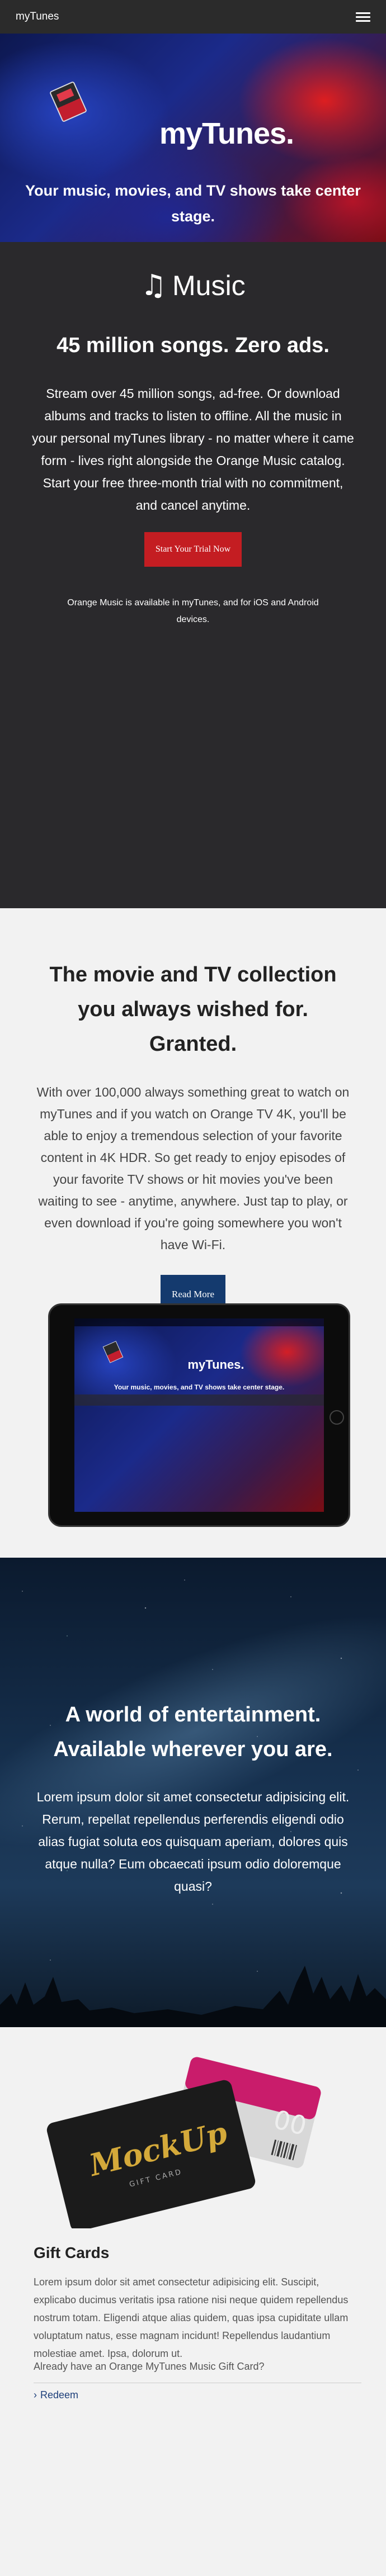 This screenshot has width=386, height=2576. What do you see at coordinates (193, 1996) in the screenshot?
I see `tree-silhouette` at bounding box center [193, 1996].